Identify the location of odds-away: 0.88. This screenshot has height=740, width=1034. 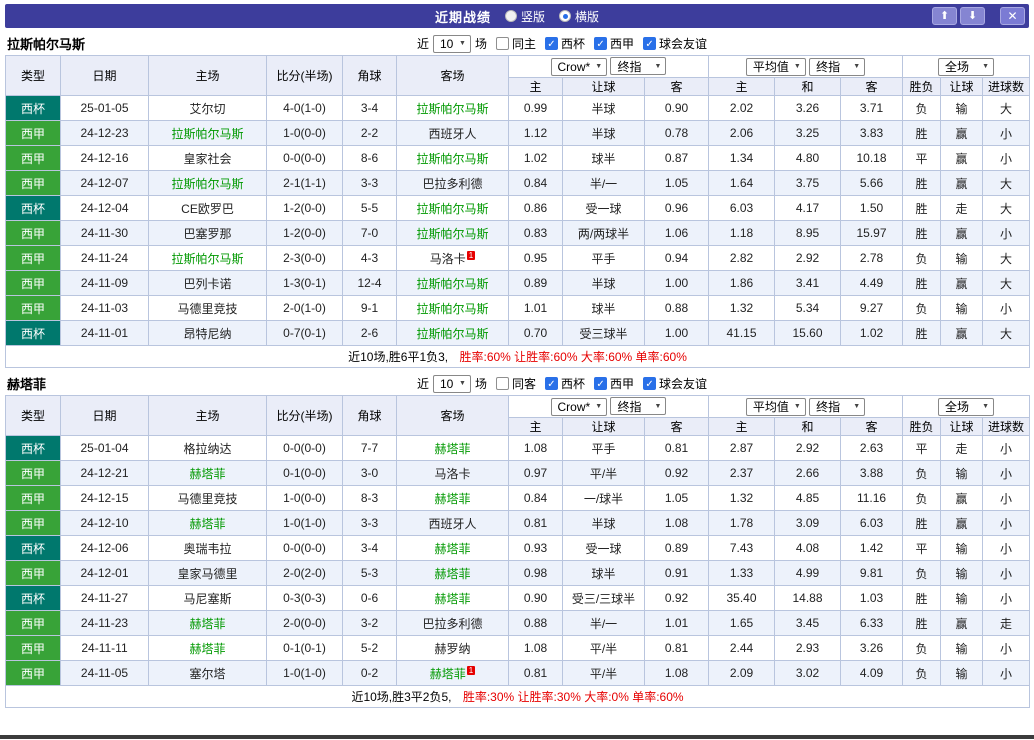
(676, 308).